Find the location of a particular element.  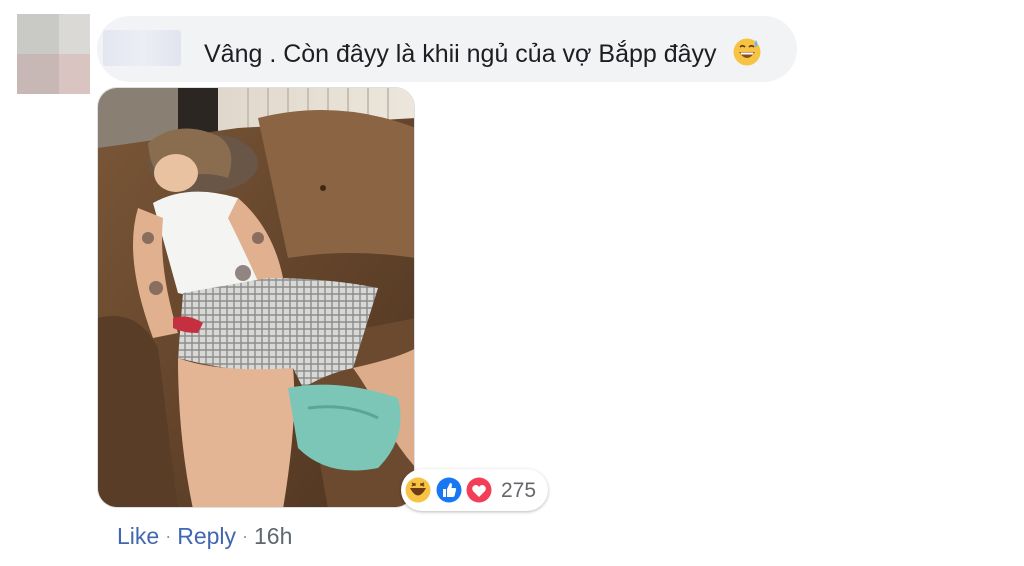

love-reaction-icon is located at coordinates (479, 490).